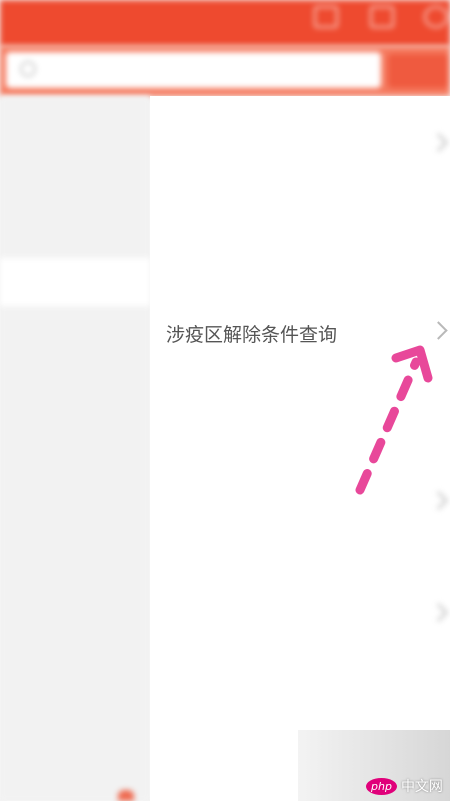 Image resolution: width=450 pixels, height=801 pixels. I want to click on watermark-logo: php 中文网, so click(404, 786).